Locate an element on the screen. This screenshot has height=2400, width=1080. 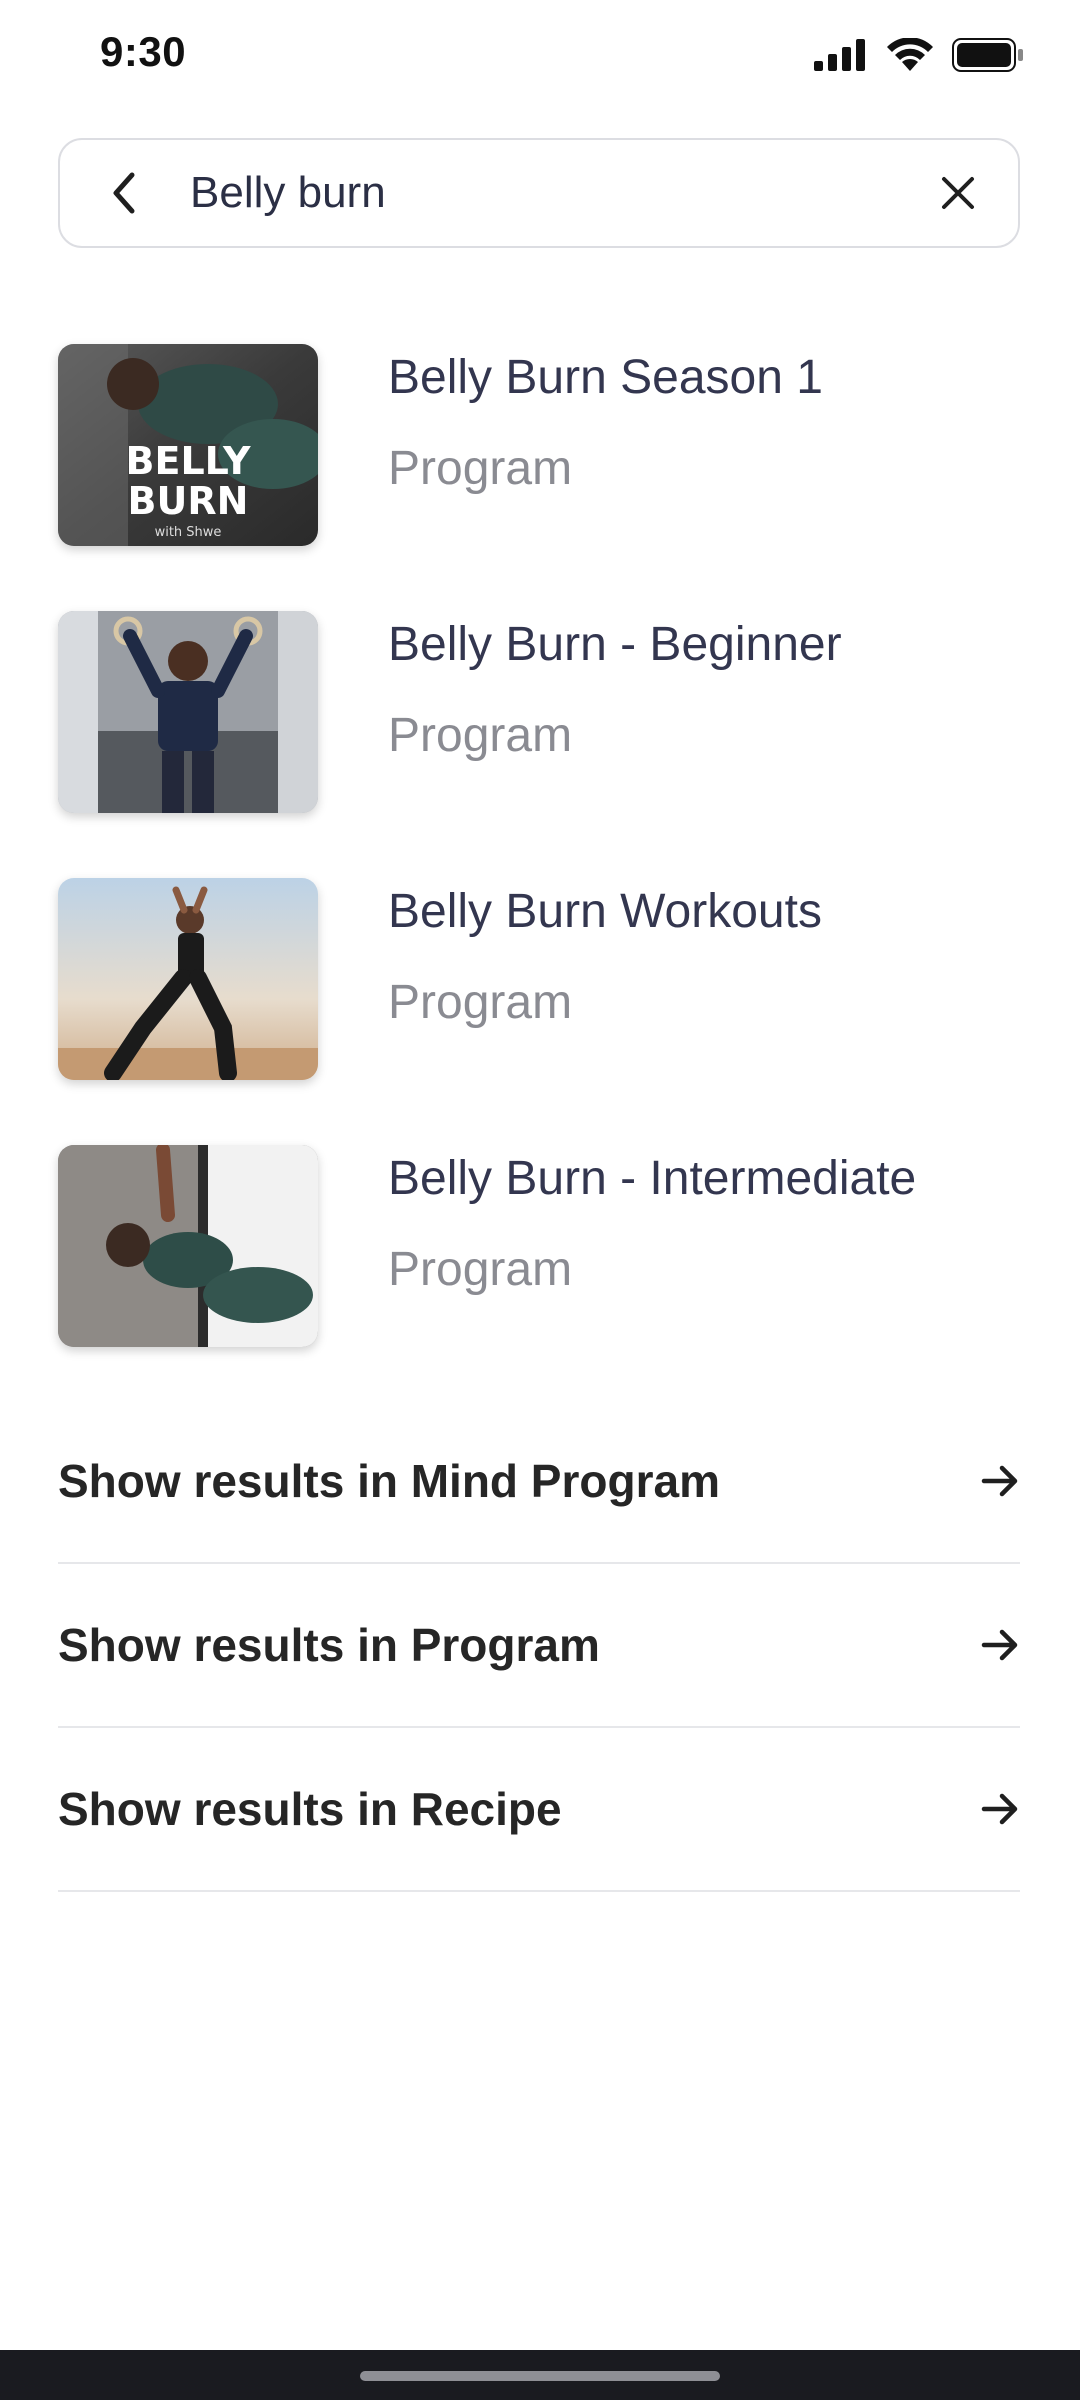
home-indicator is located at coordinates (540, 2376).